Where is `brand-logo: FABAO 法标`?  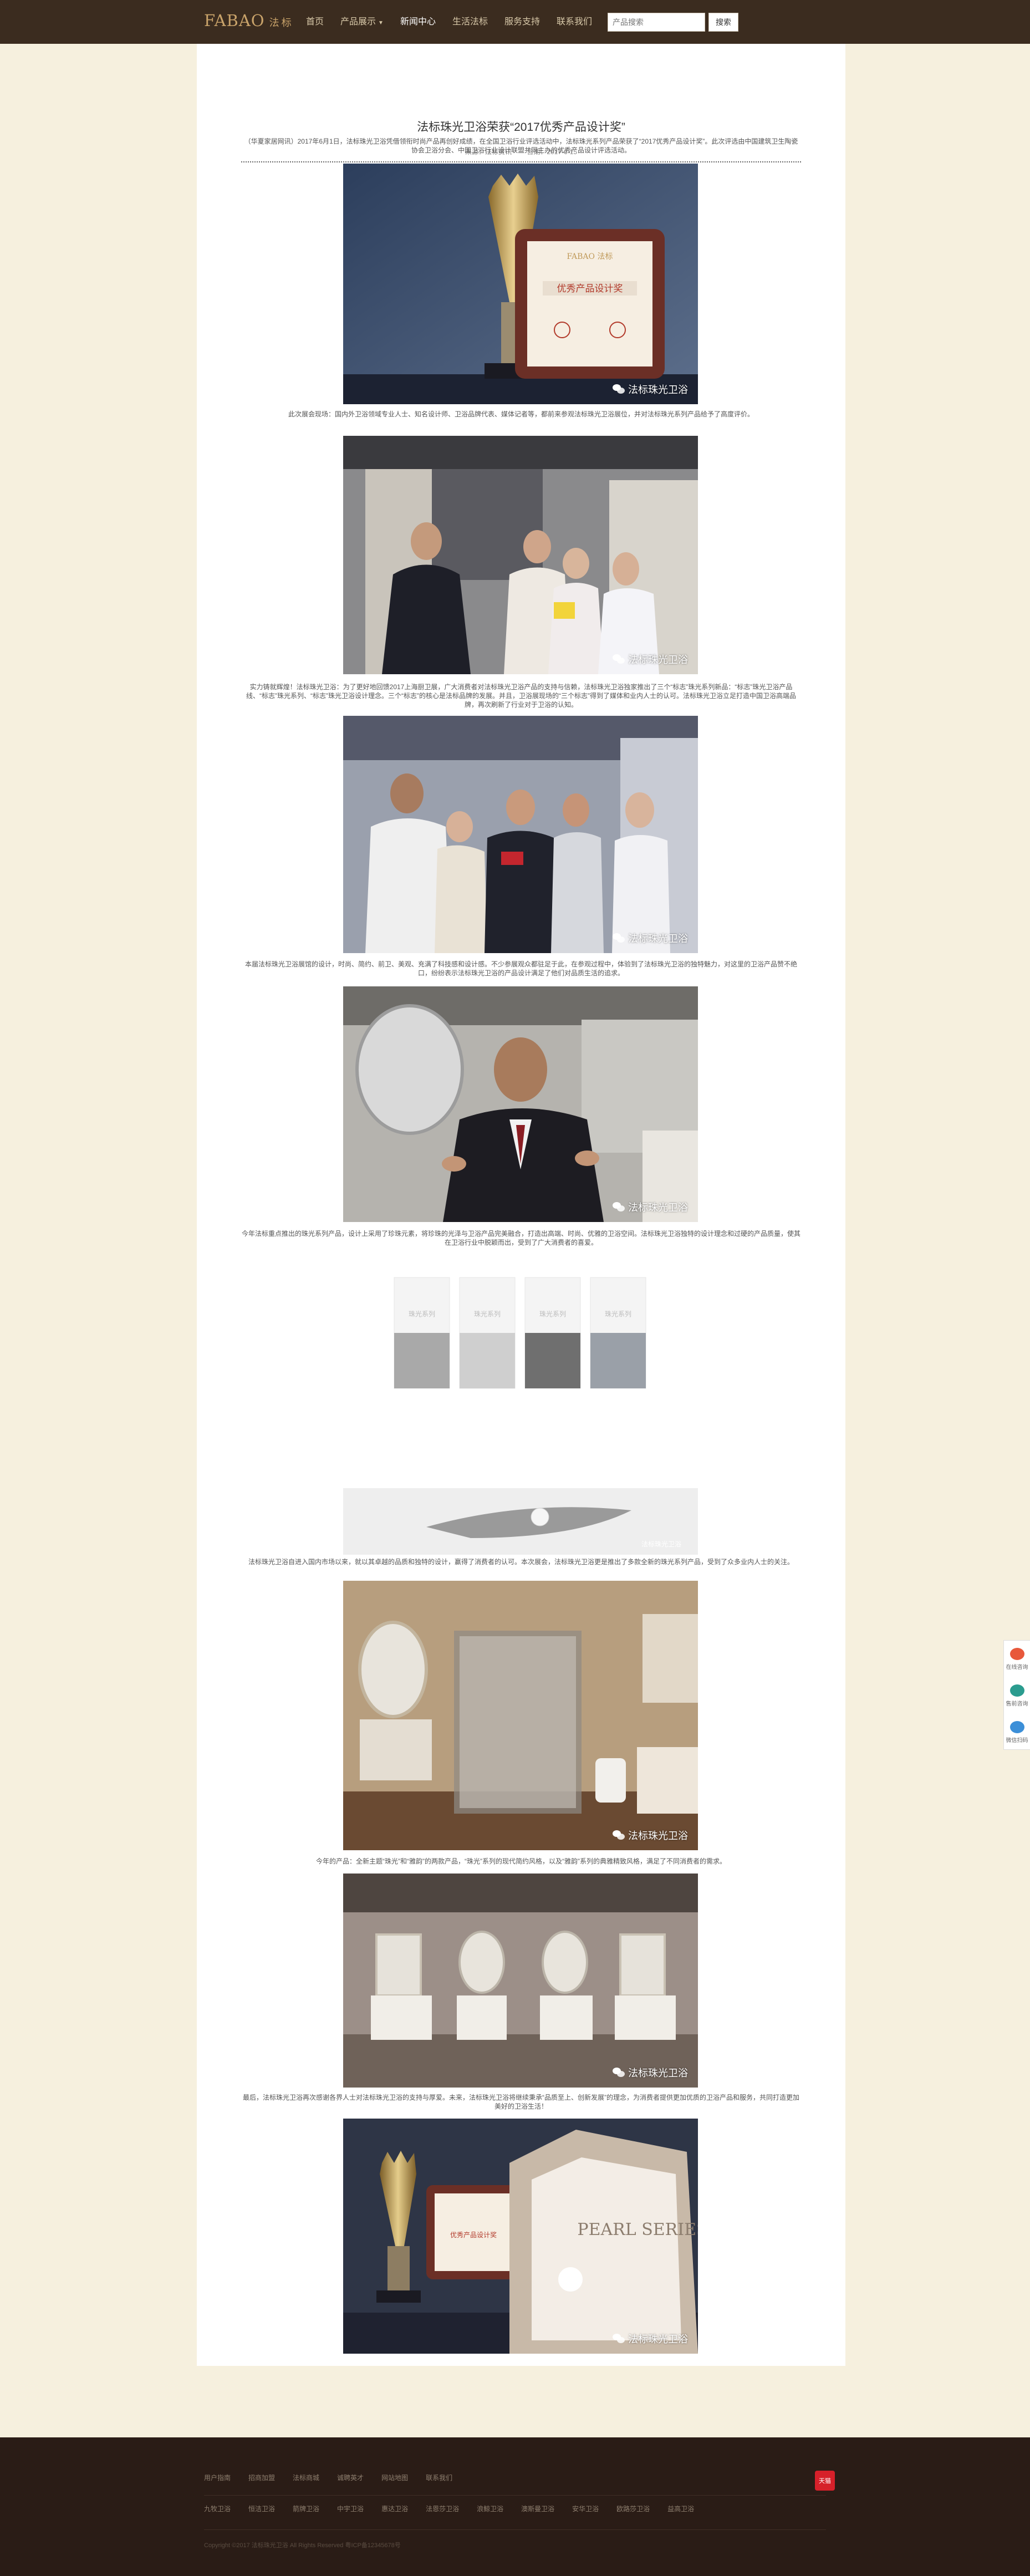
brand-logo: FABAO 法标 is located at coordinates (249, 22).